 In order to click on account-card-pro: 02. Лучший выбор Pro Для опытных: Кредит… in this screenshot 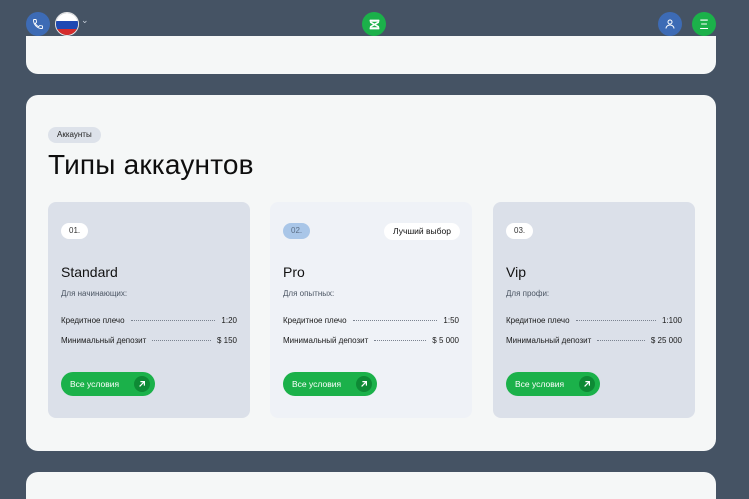, I will do `click(371, 310)`.